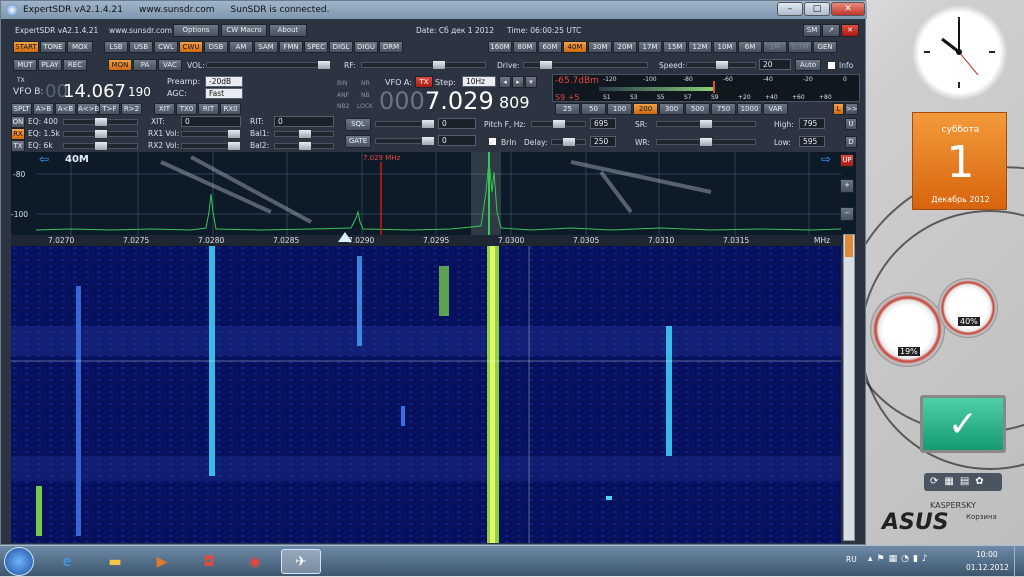  What do you see at coordinates (800, 47) in the screenshot?
I see `band-button-0-7m: 0.7M` at bounding box center [800, 47].